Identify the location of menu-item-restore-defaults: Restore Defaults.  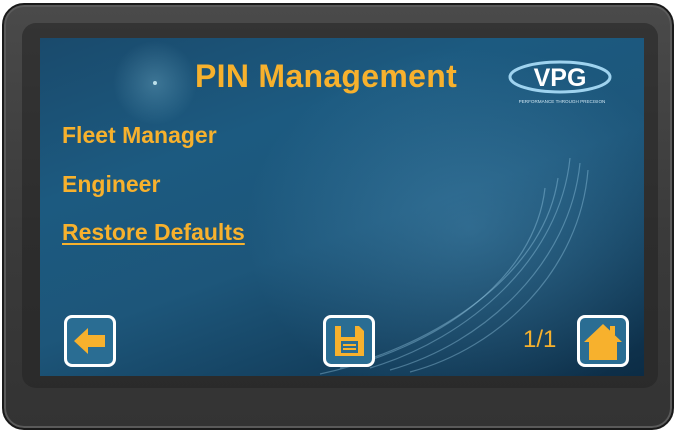
(153, 232).